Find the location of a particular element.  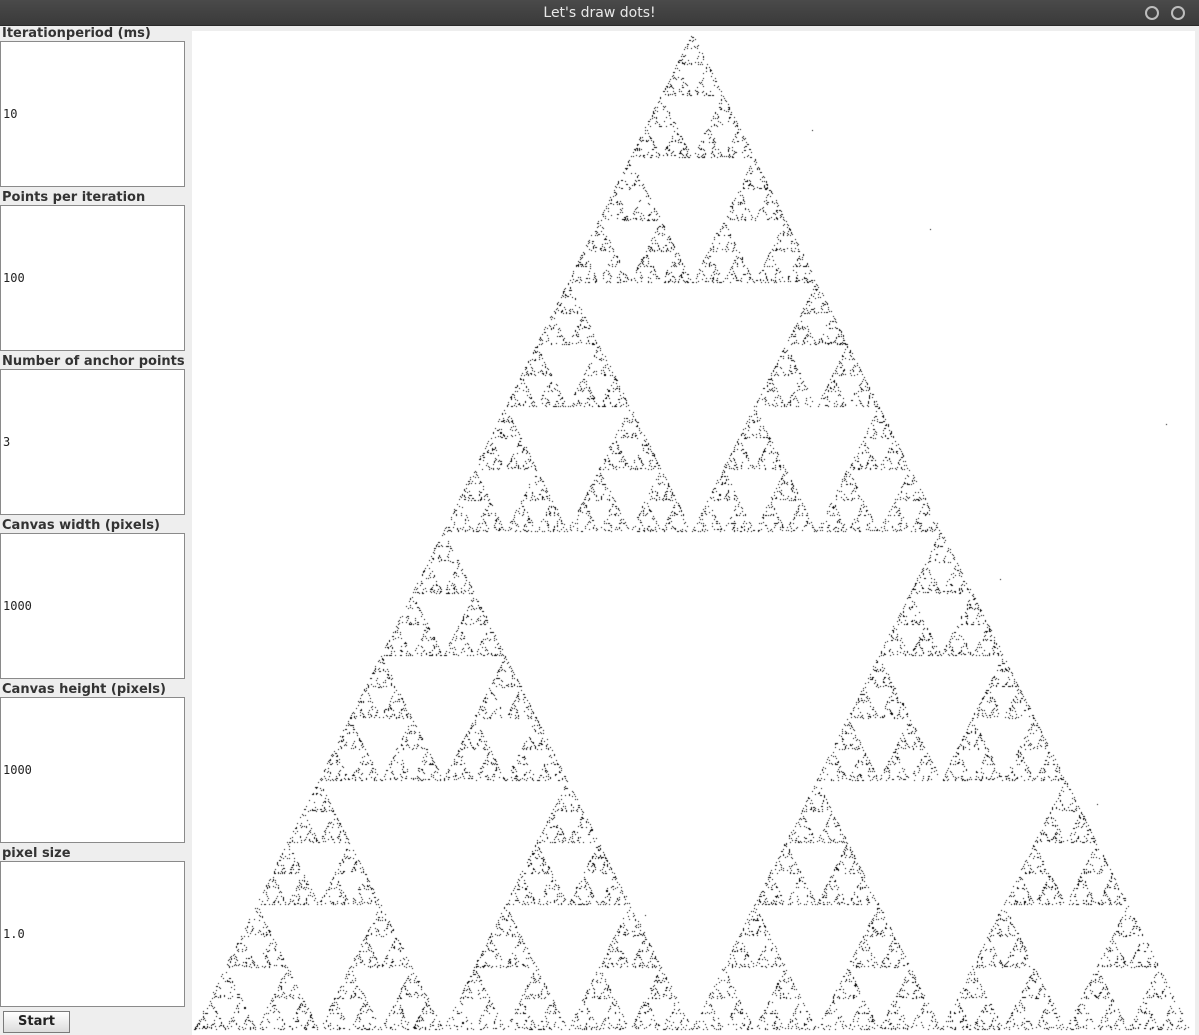

iteration-period-input is located at coordinates (92, 114).